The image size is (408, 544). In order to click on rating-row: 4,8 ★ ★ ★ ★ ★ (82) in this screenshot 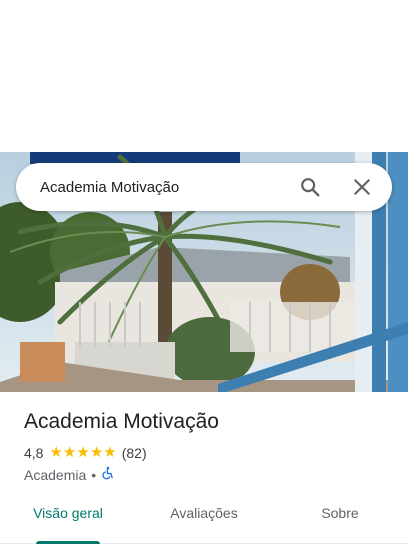, I will do `click(85, 453)`.